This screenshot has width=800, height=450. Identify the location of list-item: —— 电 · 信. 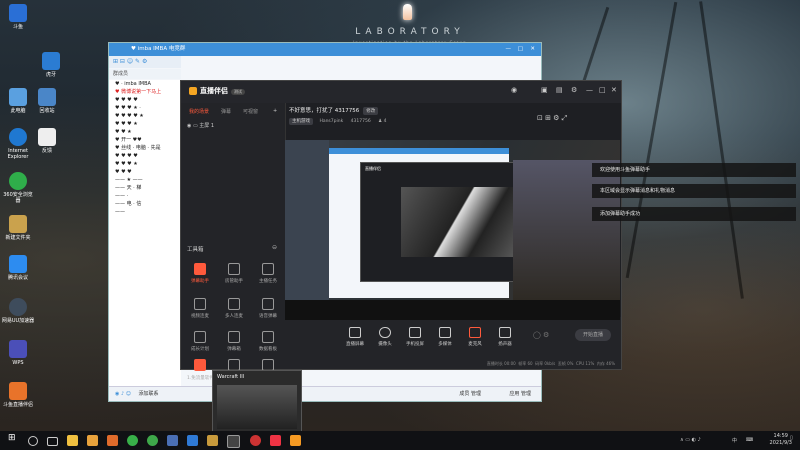
(145, 204).